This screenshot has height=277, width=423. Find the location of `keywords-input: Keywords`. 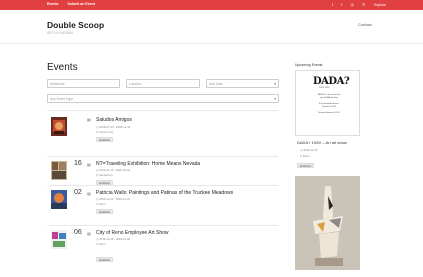

keywords-input: Keywords is located at coordinates (83, 83).